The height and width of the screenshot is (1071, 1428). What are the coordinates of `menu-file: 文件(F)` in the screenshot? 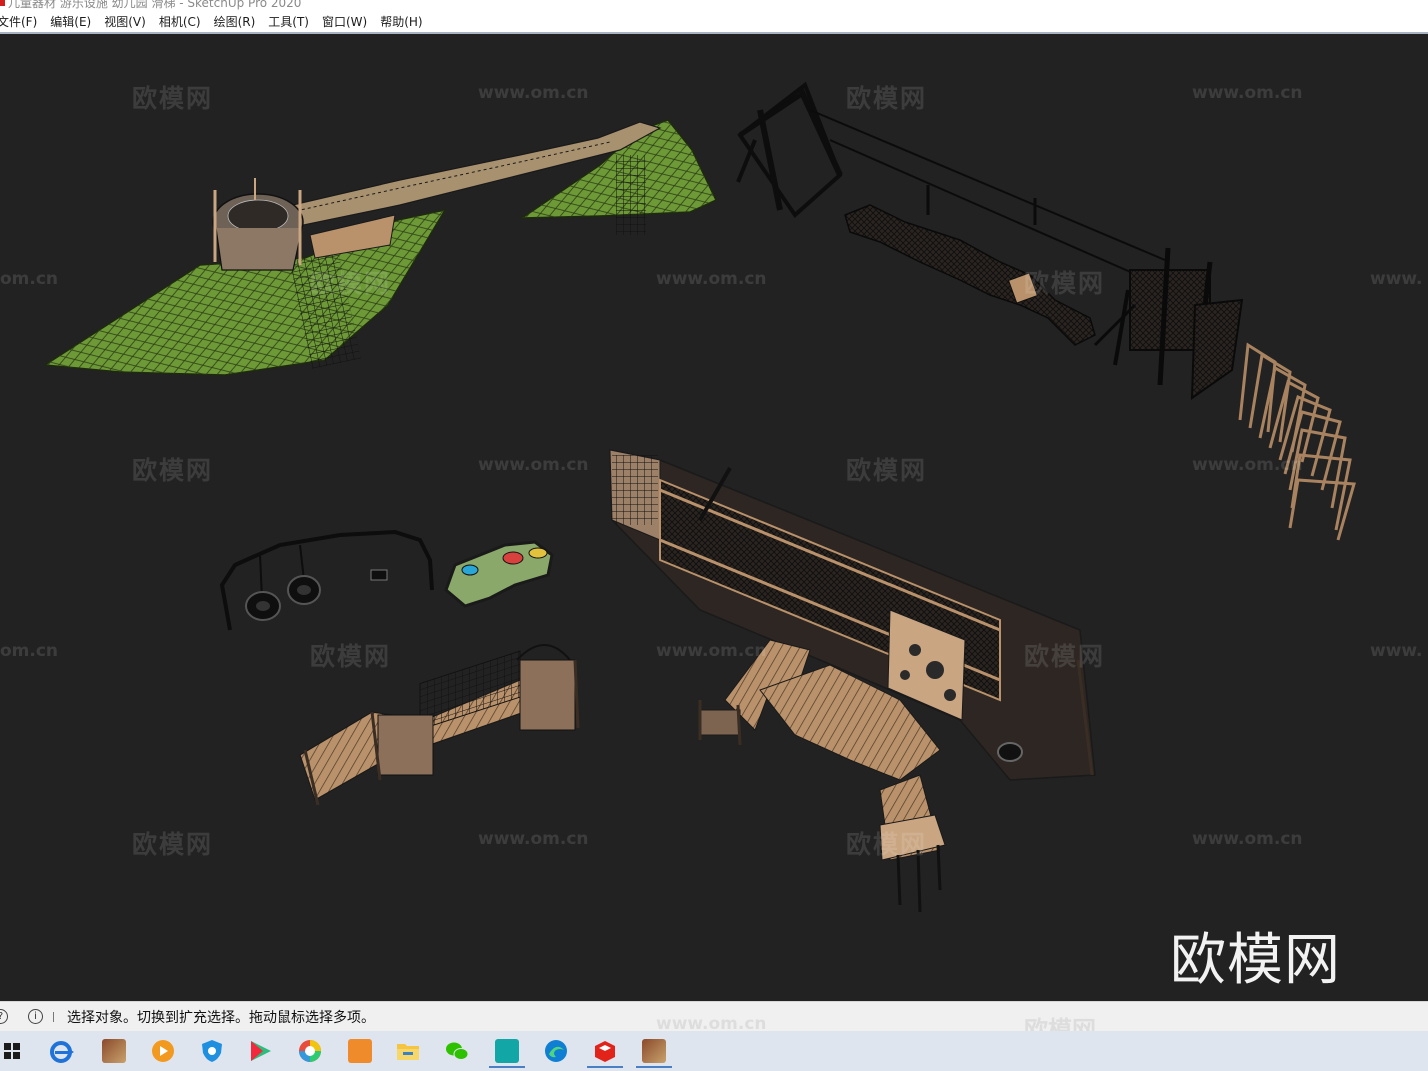 It's located at (18, 21).